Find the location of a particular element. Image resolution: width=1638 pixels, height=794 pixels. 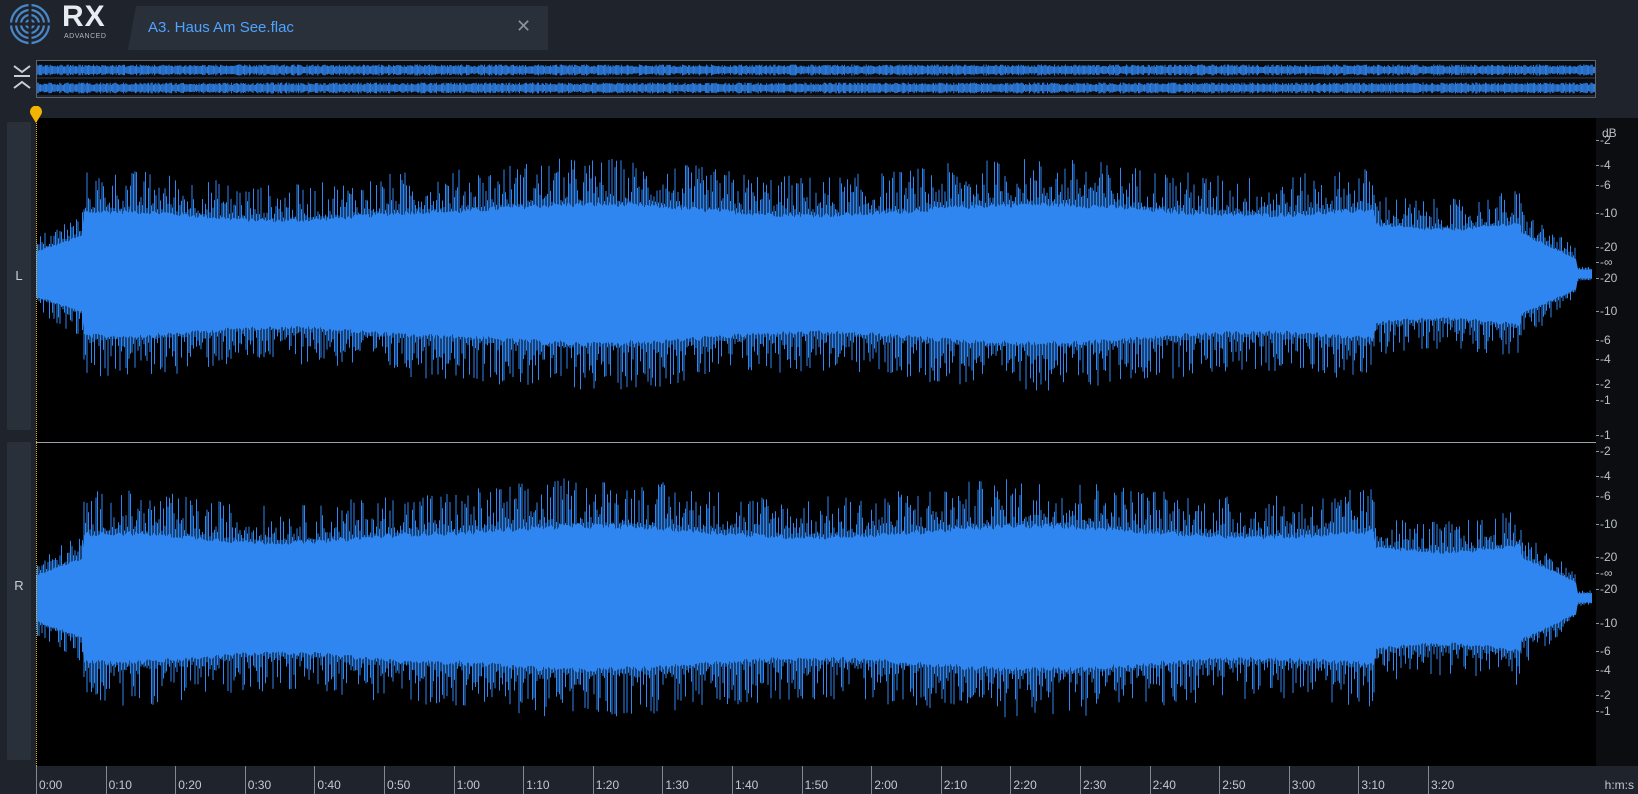

time-tick-label: 1:00 is located at coordinates (468, 785).